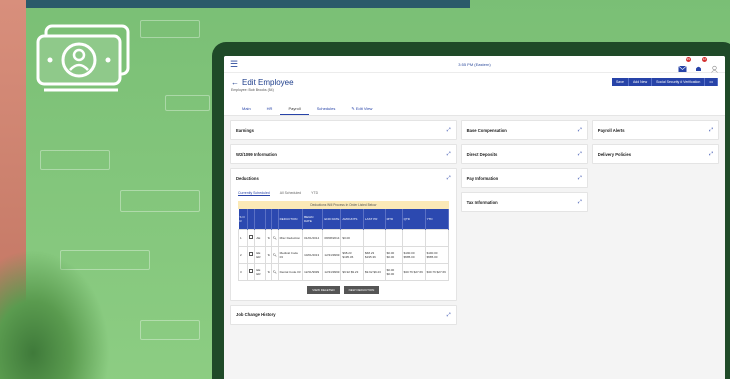 The image size is (730, 379). Describe the element at coordinates (413, 254) in the screenshot. I see `qtd: $190.00 $585.00` at that location.